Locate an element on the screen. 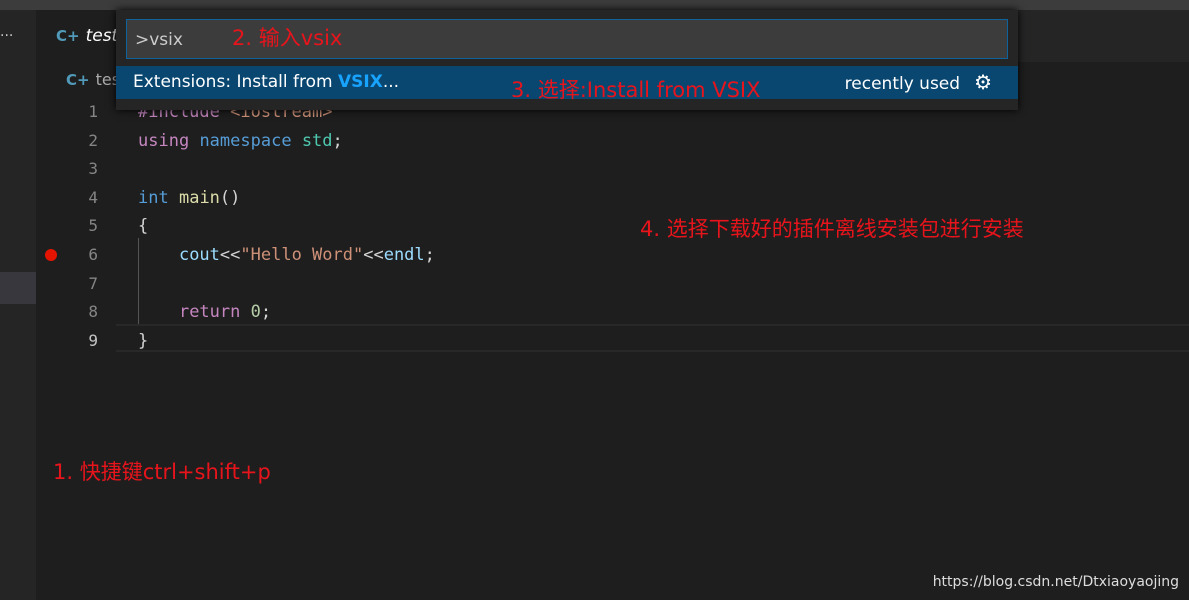 This screenshot has height=600, width=1189. sidebar: ··· is located at coordinates (18, 305).